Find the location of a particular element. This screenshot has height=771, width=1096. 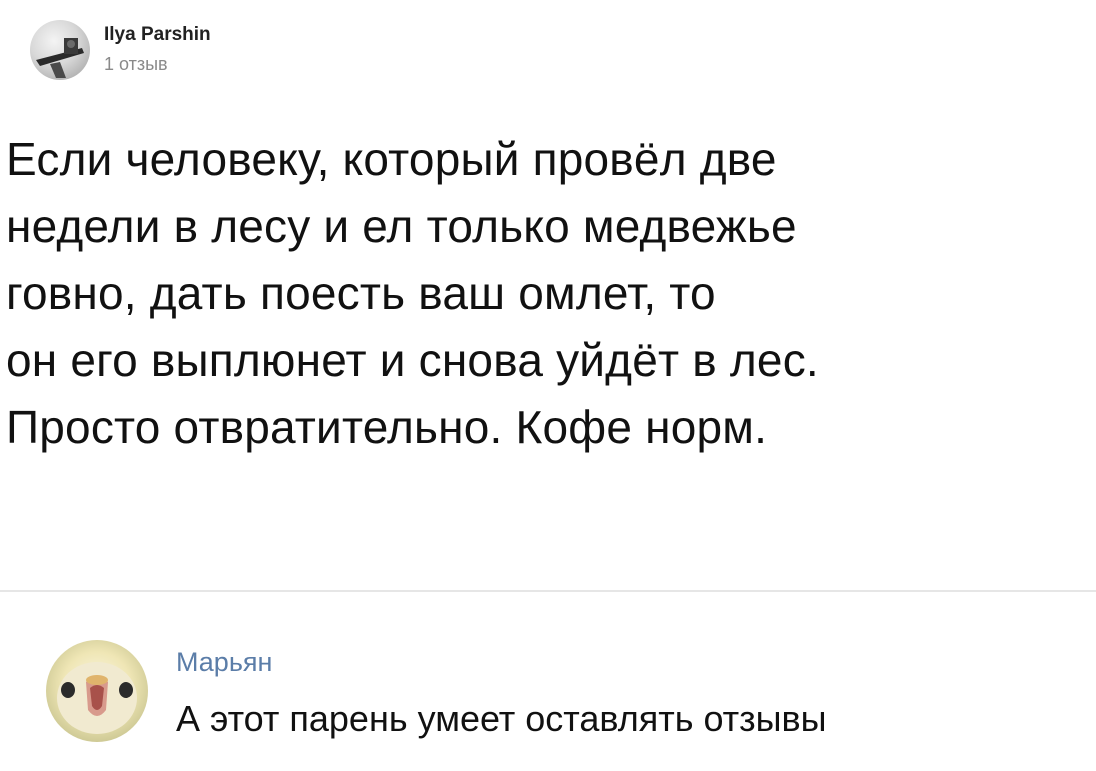

author-info: Ilya Parshin 1 отзыв is located at coordinates (157, 50).